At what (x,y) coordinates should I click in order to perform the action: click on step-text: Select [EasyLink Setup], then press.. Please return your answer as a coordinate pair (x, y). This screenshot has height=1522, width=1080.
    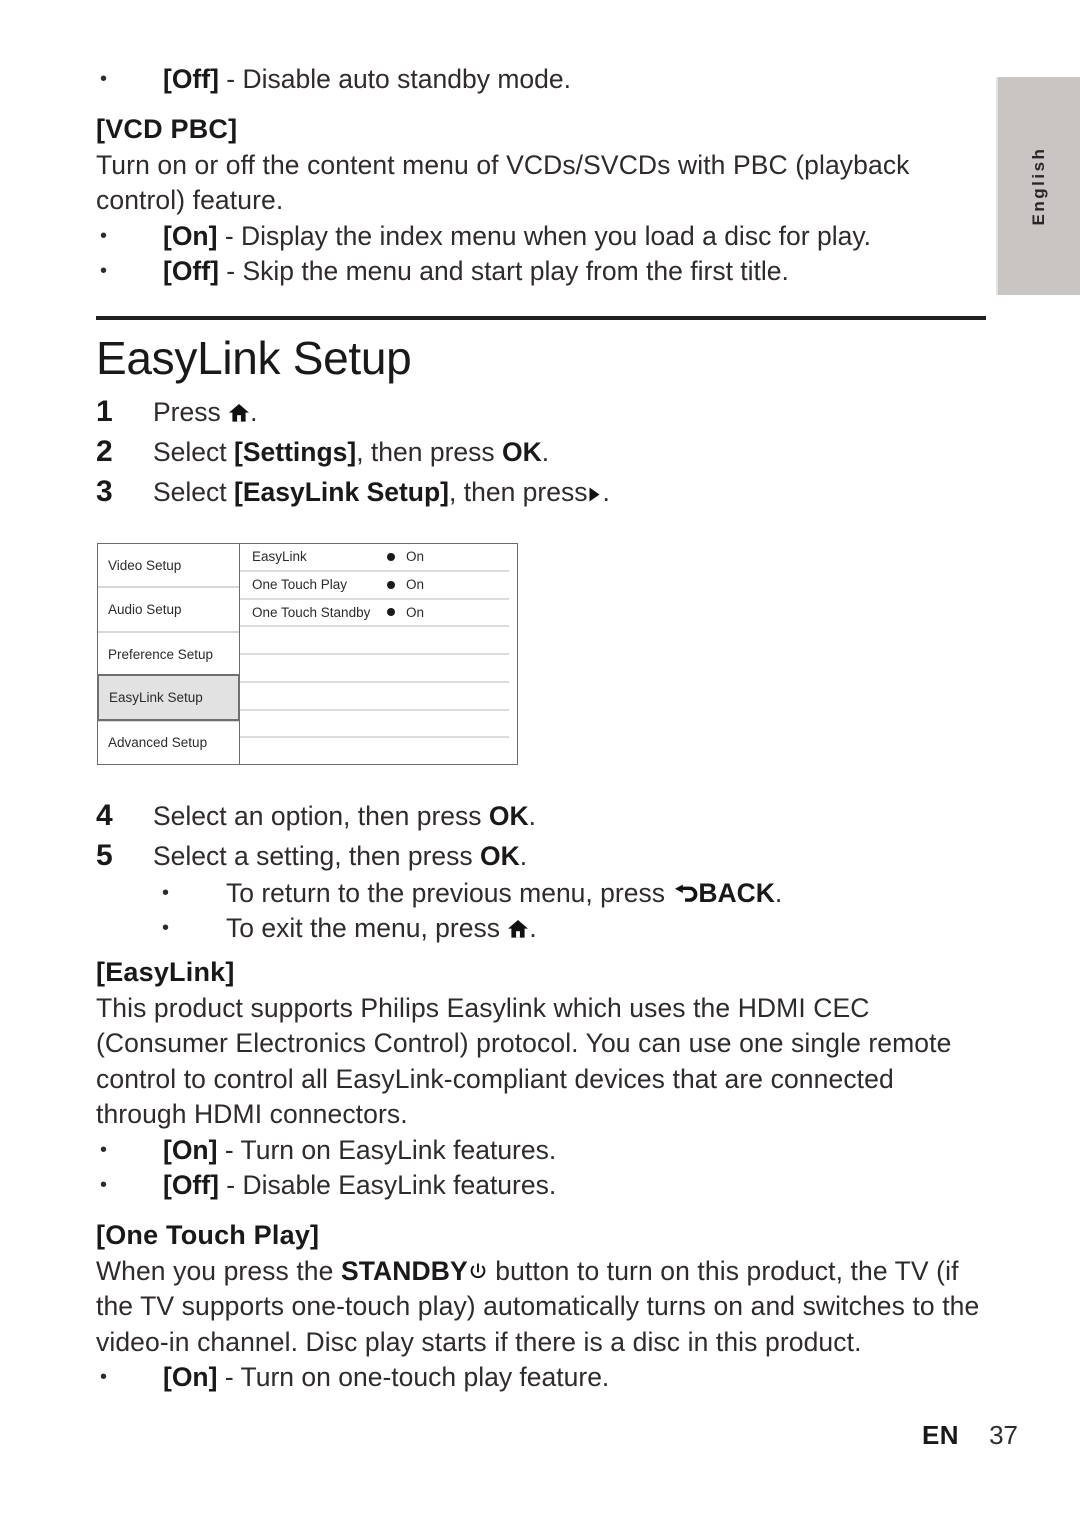
    Looking at the image, I should click on (569, 492).